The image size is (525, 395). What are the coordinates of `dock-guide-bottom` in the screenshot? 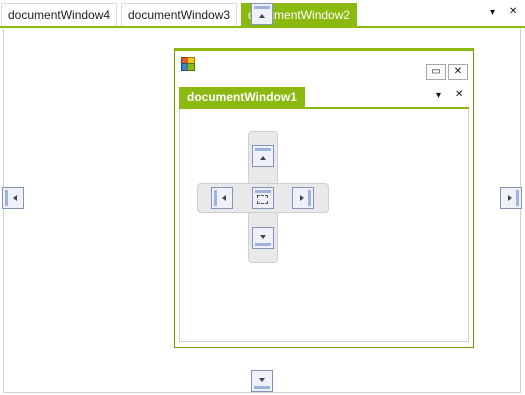 It's located at (262, 381).